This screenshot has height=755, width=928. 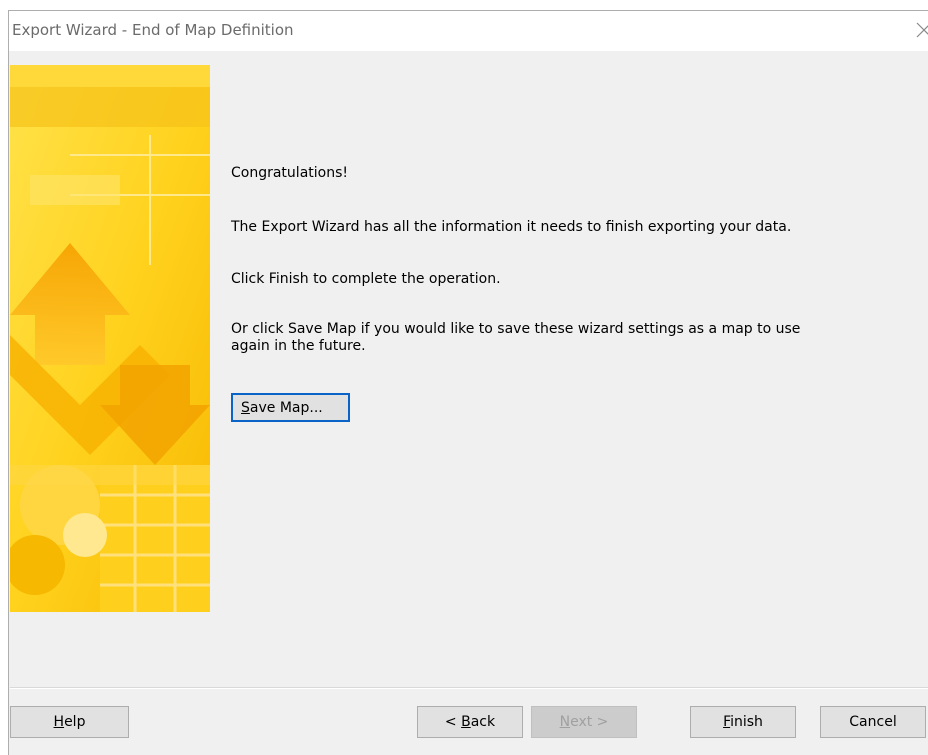 I want to click on back-prefix: <, so click(x=453, y=722).